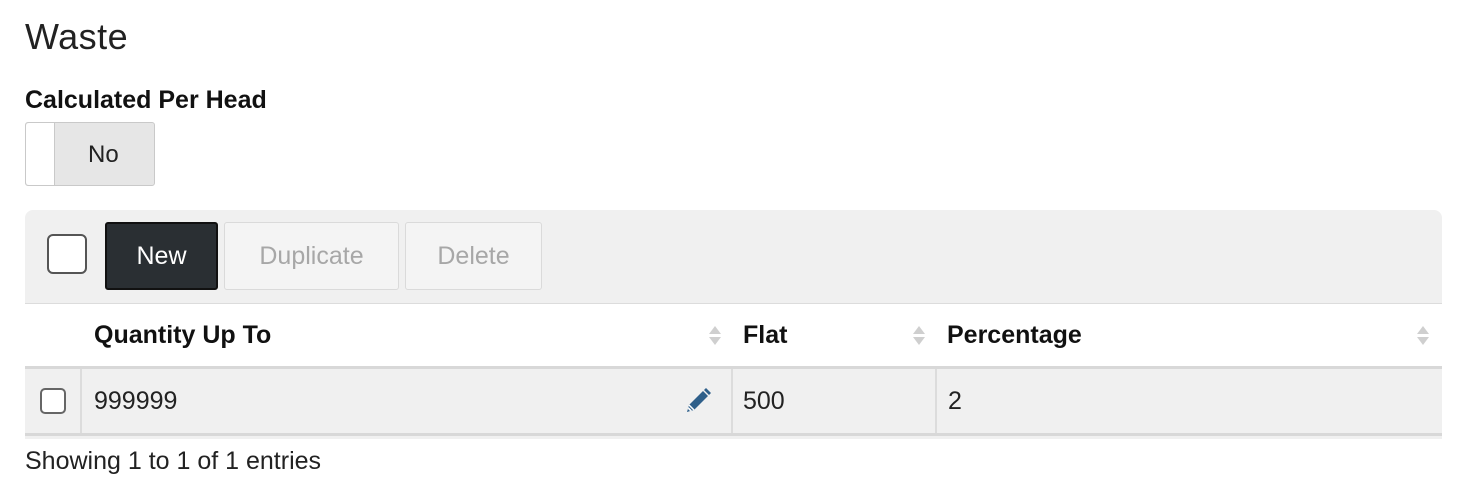 The height and width of the screenshot is (486, 1470). Describe the element at coordinates (161, 256) in the screenshot. I see `new-button: New` at that location.